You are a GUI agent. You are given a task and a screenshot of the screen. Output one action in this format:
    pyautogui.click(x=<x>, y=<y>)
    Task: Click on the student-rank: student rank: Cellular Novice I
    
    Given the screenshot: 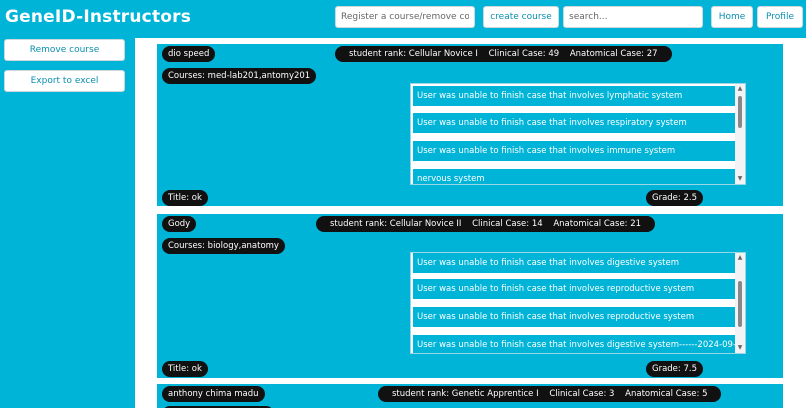 What is the action you would take?
    pyautogui.click(x=413, y=54)
    